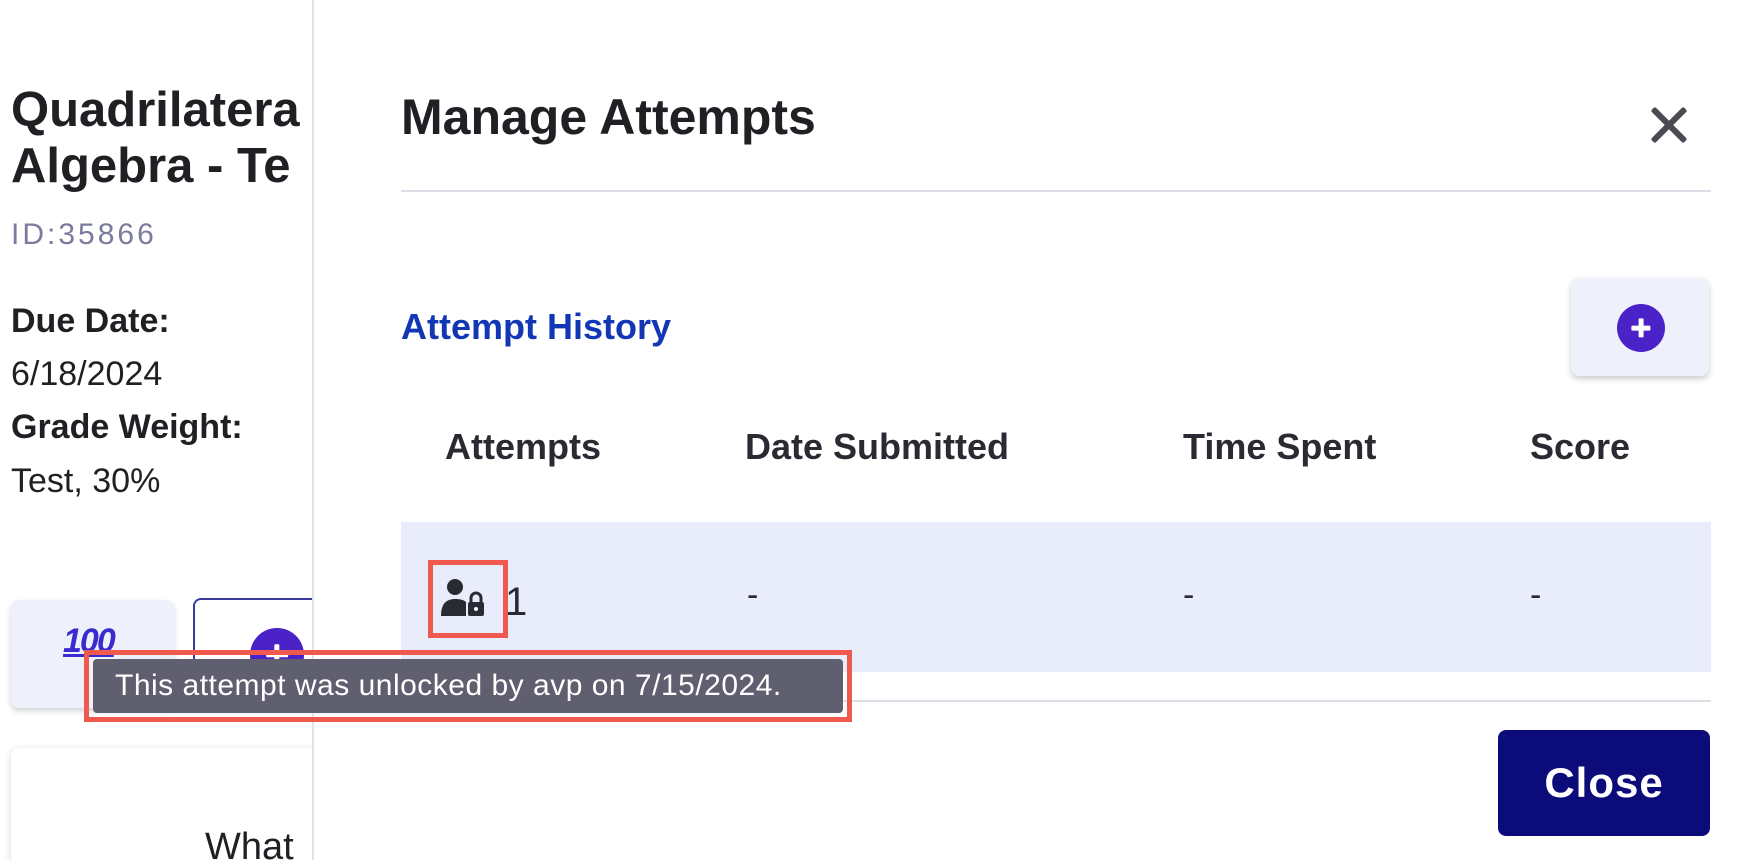 The height and width of the screenshot is (860, 1746). What do you see at coordinates (1604, 783) in the screenshot?
I see `close-button: Close` at bounding box center [1604, 783].